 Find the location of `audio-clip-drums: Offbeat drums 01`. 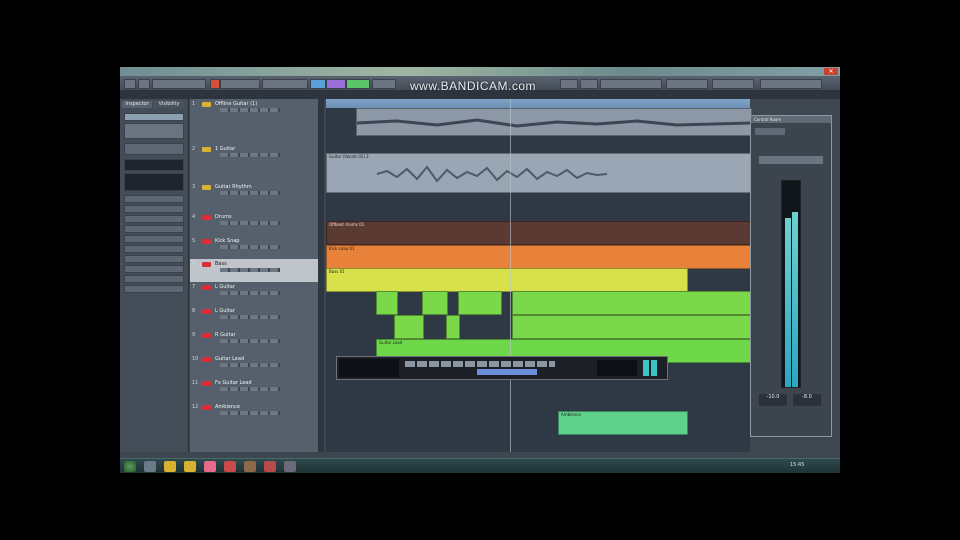

audio-clip-drums: Offbeat drums 01 is located at coordinates (539, 233).